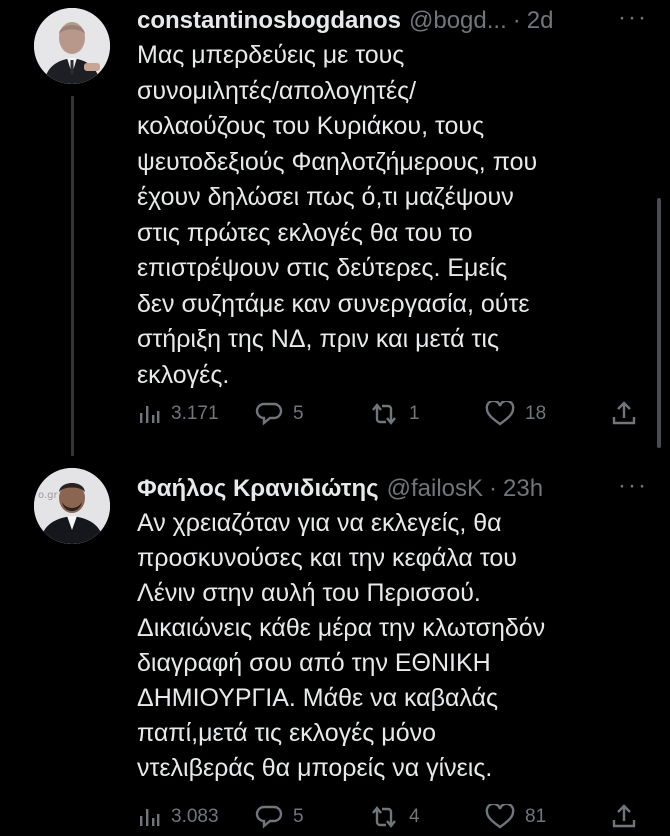 The image size is (670, 836). Describe the element at coordinates (318, 339) in the screenshot. I see `tweet-text-line: στήριξη της ΝΔ, πριν και μετά τις` at that location.